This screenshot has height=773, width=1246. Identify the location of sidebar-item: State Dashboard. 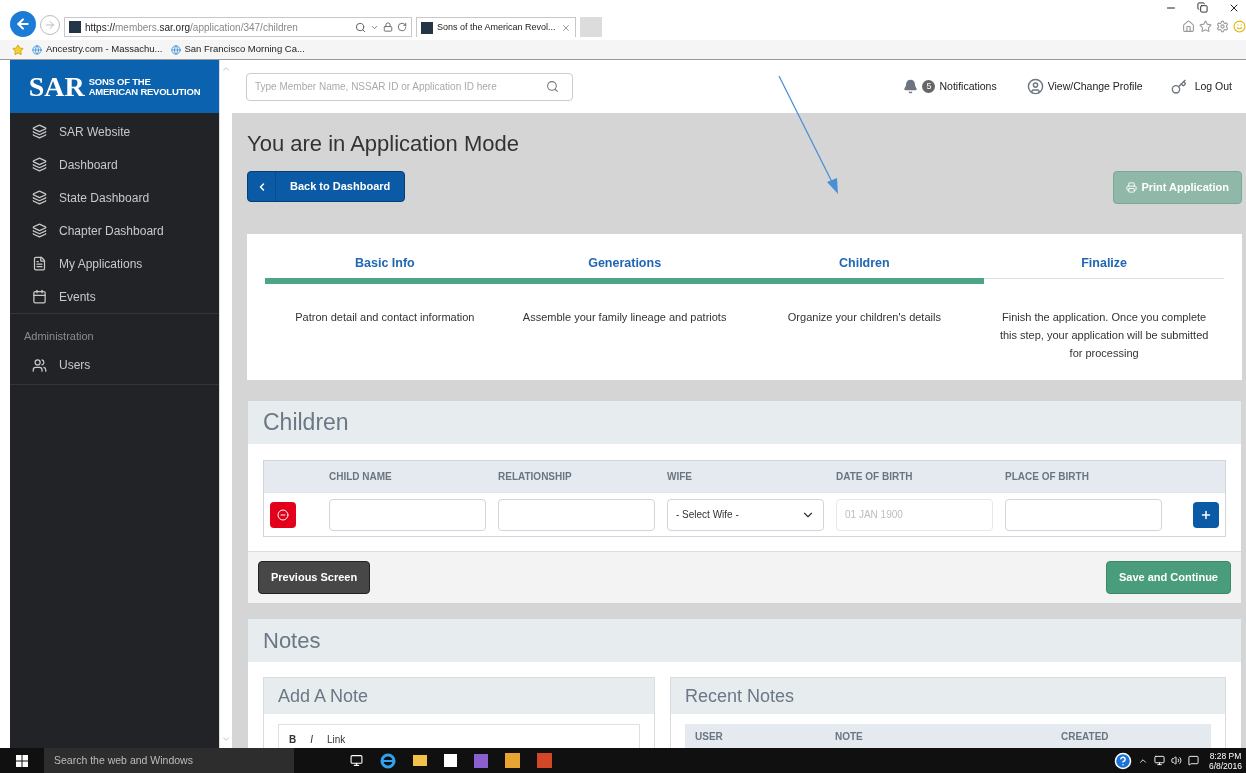
(114, 197).